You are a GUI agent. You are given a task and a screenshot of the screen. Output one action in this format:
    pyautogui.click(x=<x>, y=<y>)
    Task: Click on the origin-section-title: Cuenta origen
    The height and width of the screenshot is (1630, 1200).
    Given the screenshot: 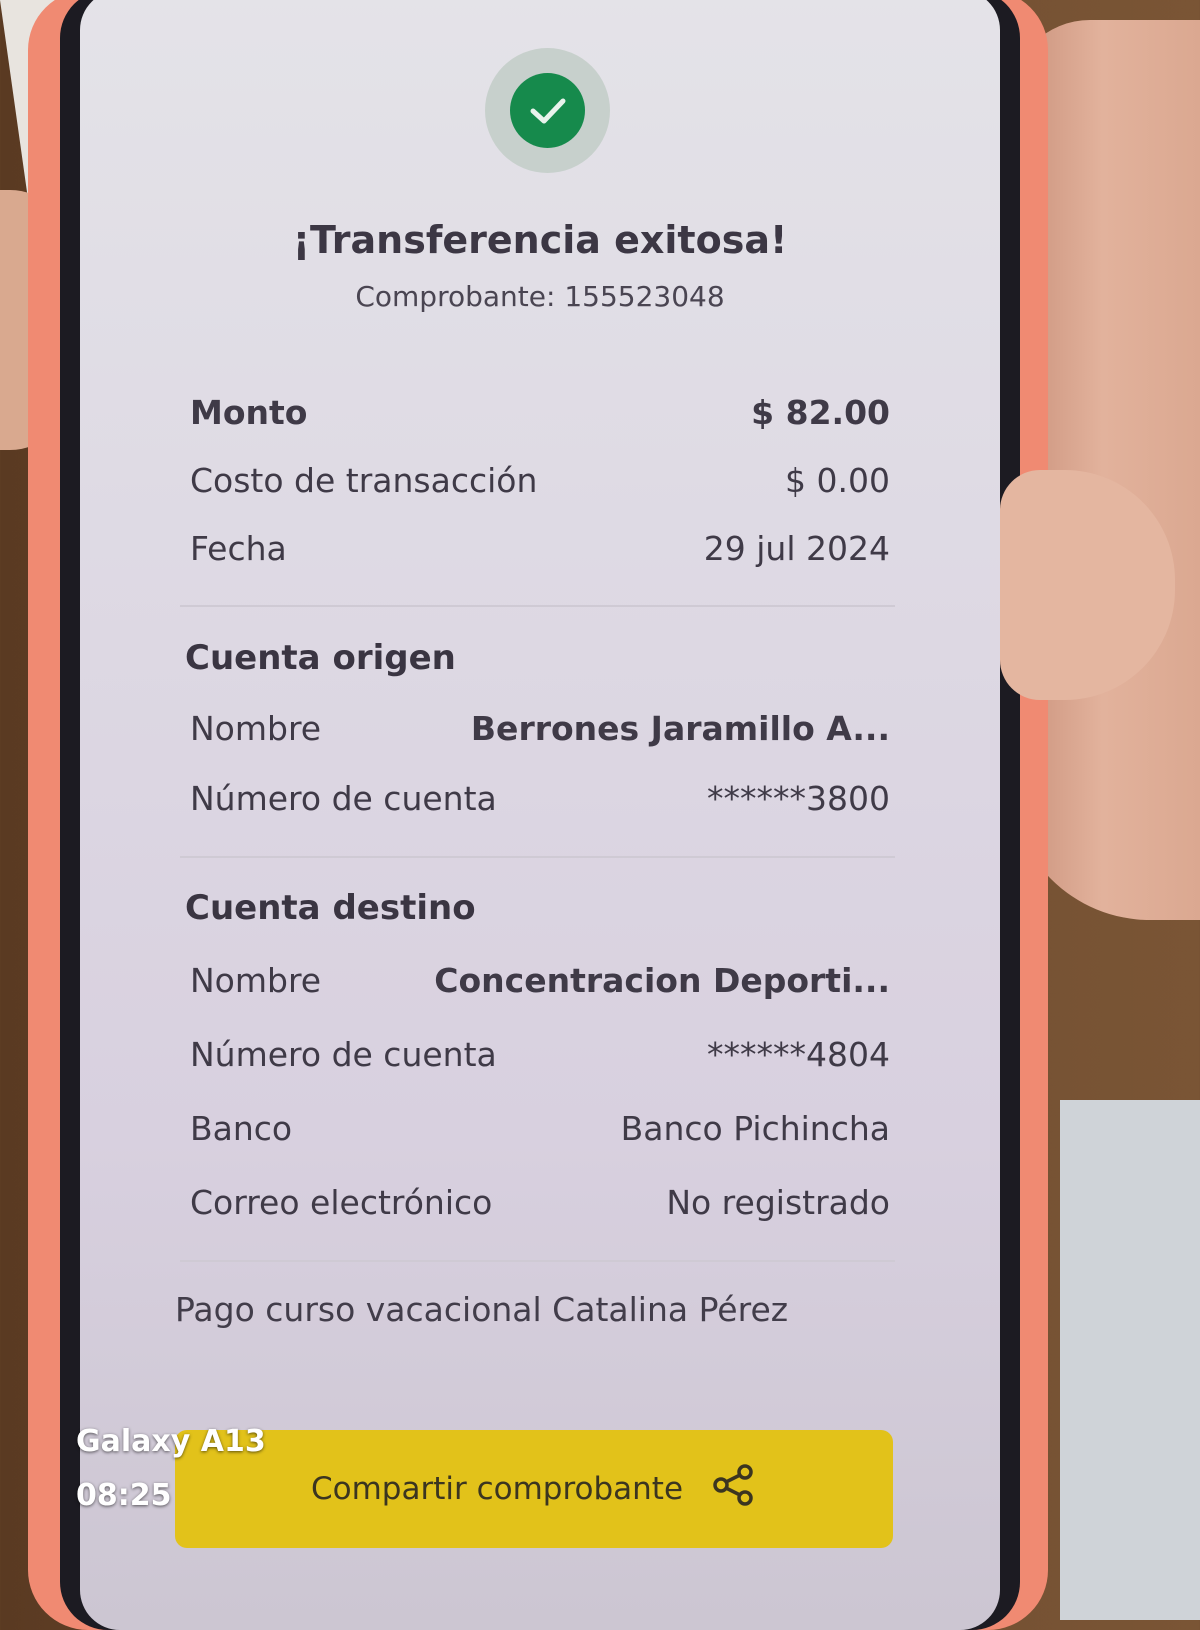 What is the action you would take?
    pyautogui.click(x=320, y=658)
    